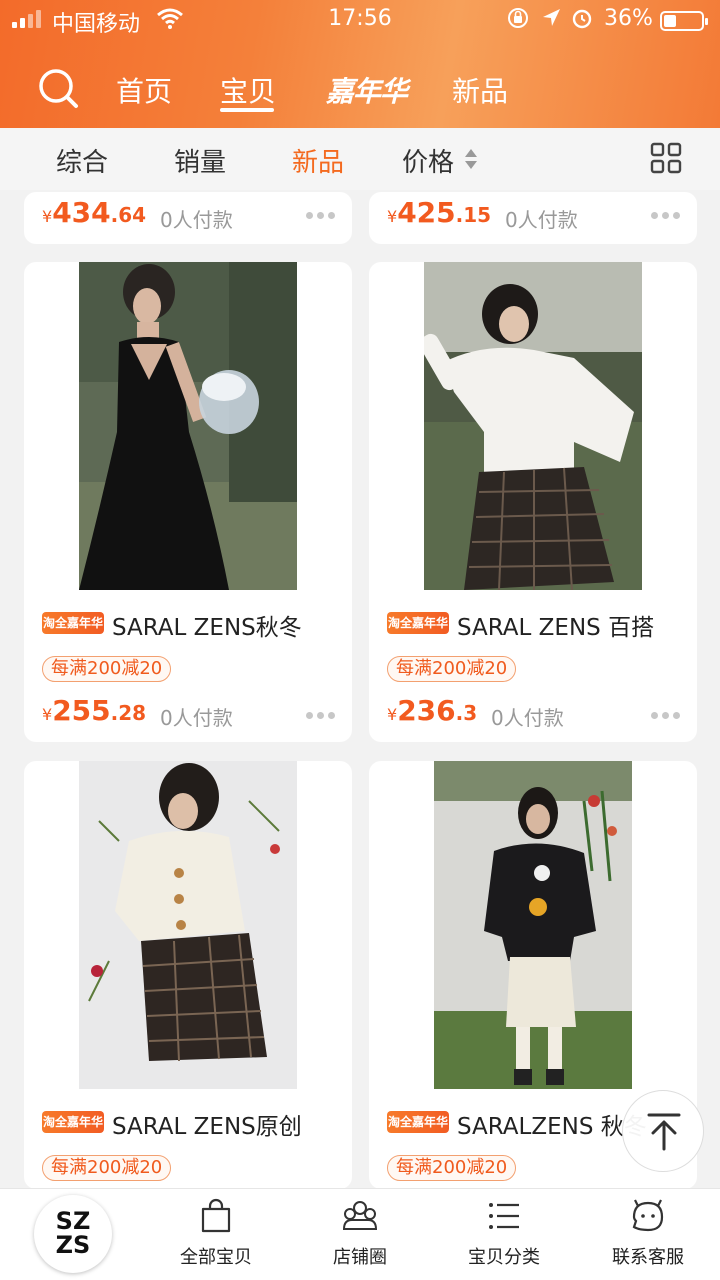  I want to click on list-icon, so click(504, 1216).